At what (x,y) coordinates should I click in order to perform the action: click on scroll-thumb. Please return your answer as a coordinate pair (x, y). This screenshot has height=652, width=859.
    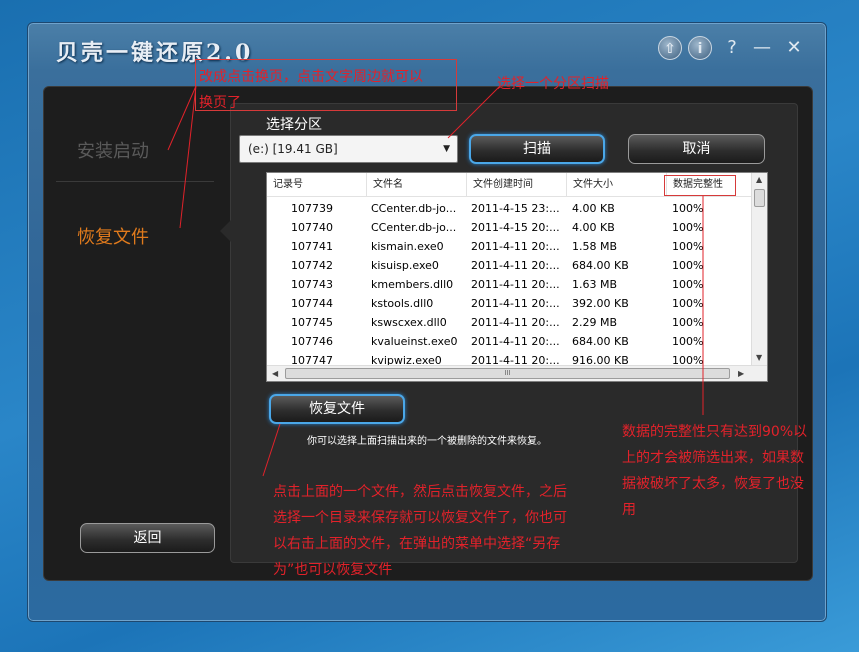
    Looking at the image, I should click on (759, 198).